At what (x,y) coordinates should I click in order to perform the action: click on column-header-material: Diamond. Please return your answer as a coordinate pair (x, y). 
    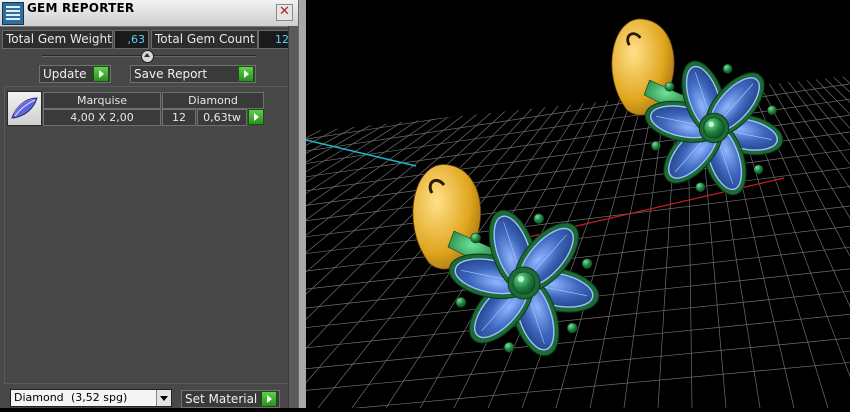
    Looking at the image, I should click on (213, 100).